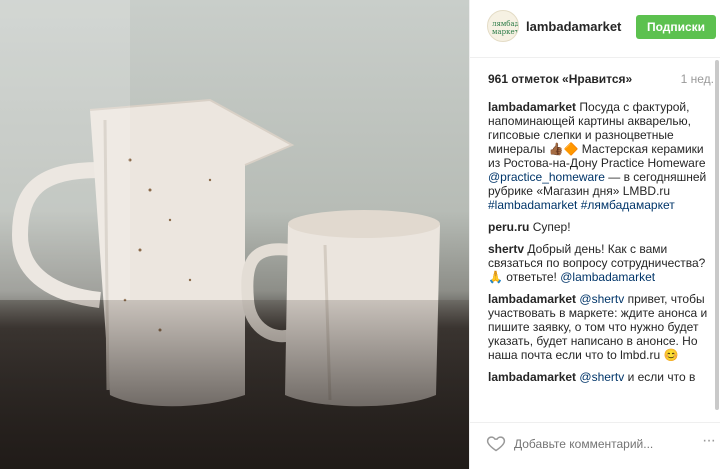 This screenshot has height=469, width=720. What do you see at coordinates (709, 441) in the screenshot?
I see `more-options-icon: ···` at bounding box center [709, 441].